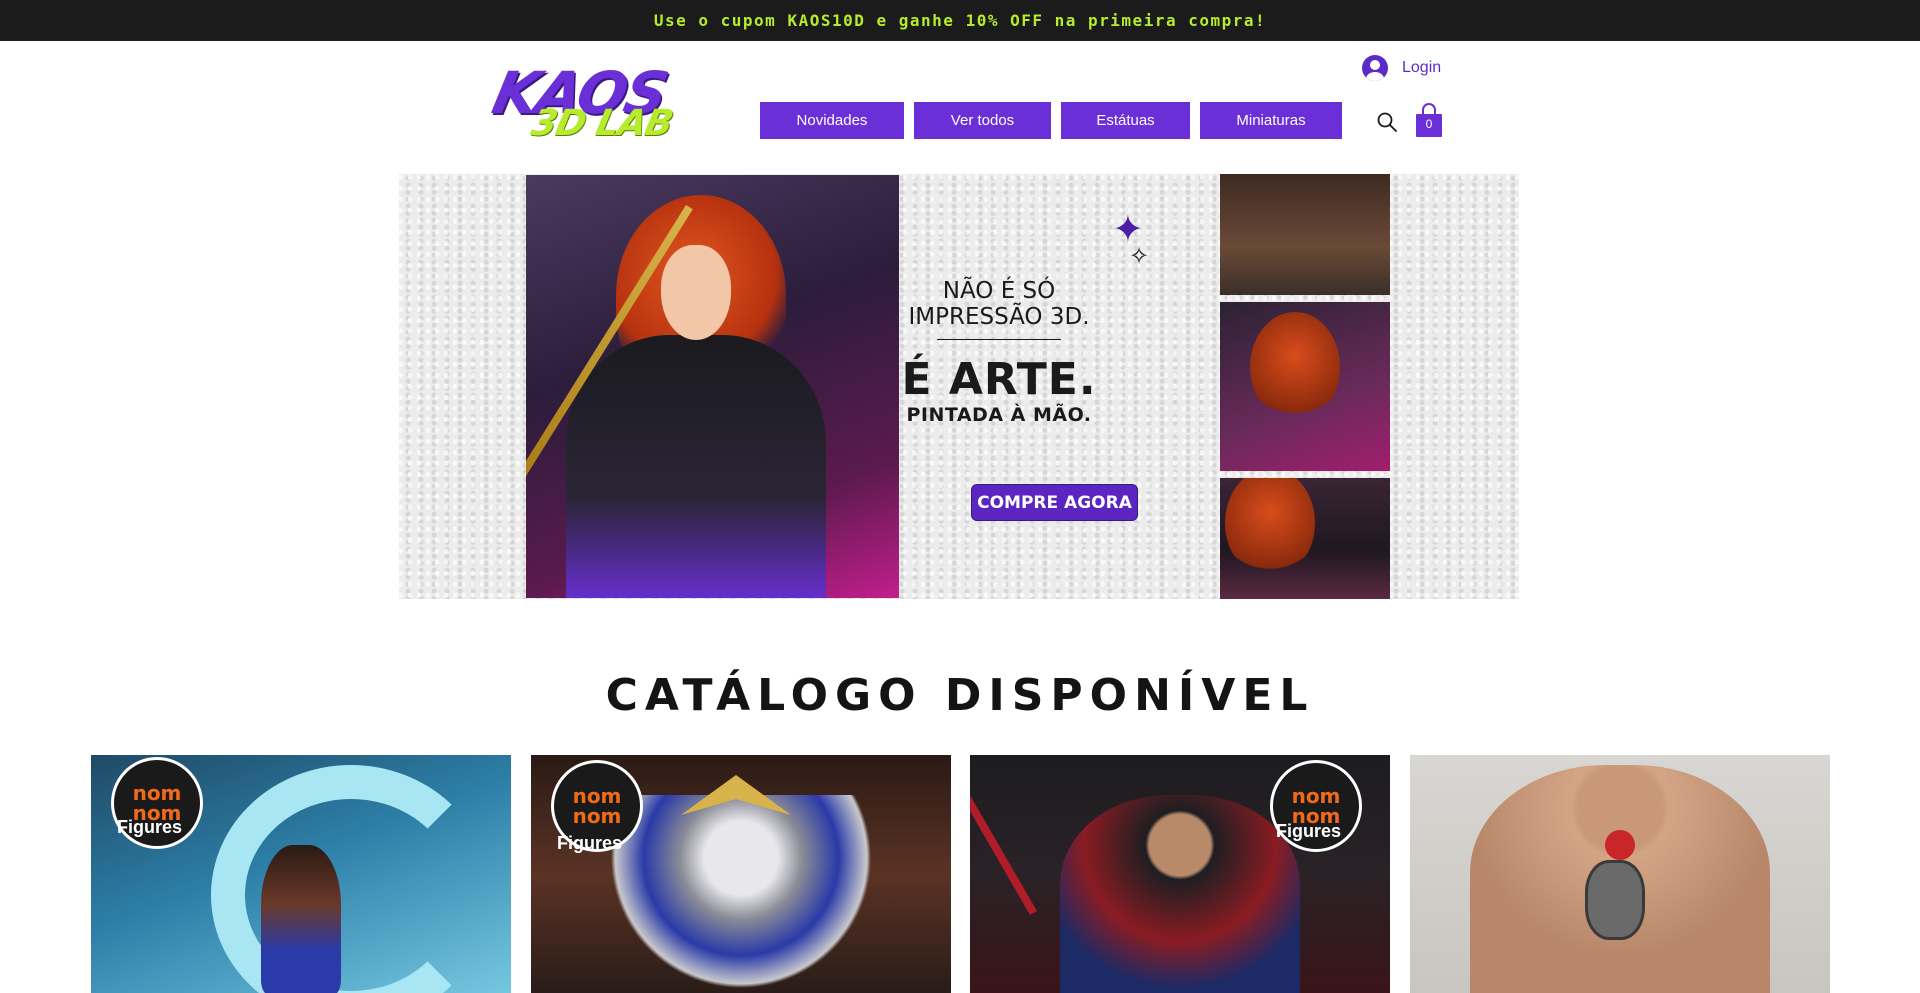  I want to click on brand-logo: KAOS 3D LAB, so click(590, 103).